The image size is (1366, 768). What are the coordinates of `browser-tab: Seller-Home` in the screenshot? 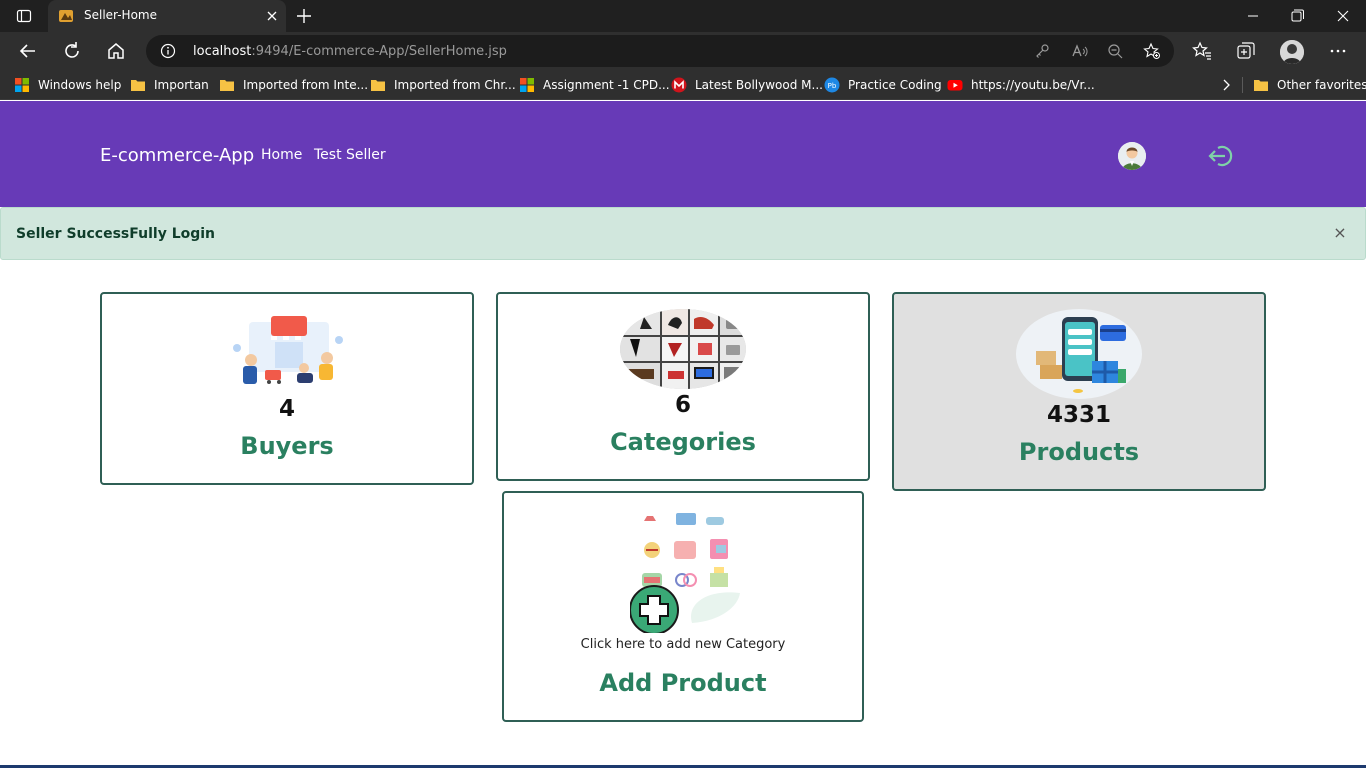 It's located at (167, 16).